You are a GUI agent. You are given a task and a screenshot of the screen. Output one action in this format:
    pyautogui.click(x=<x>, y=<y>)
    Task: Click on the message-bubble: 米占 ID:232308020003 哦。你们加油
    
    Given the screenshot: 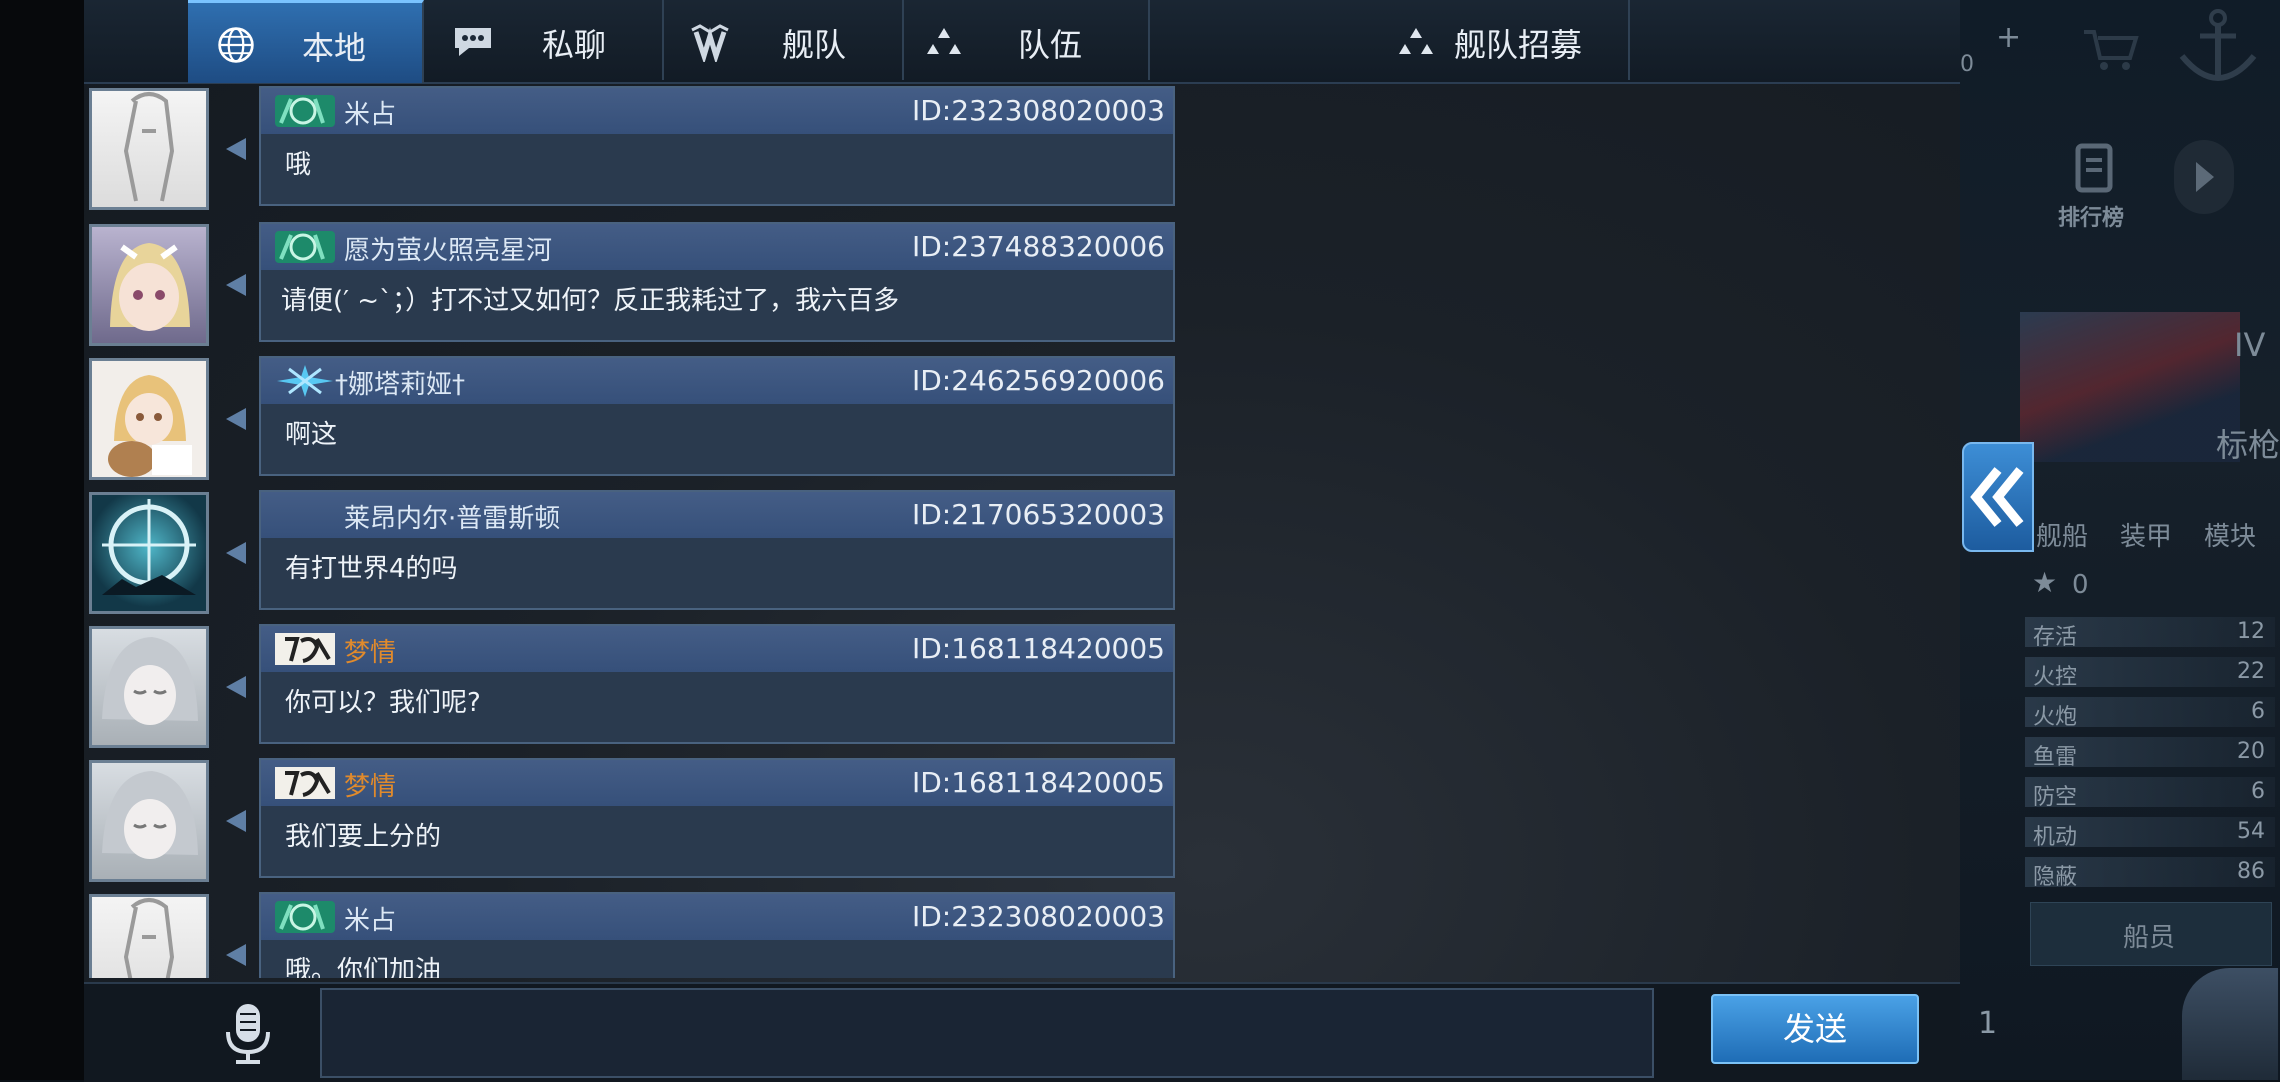 What is the action you would take?
    pyautogui.click(x=717, y=935)
    